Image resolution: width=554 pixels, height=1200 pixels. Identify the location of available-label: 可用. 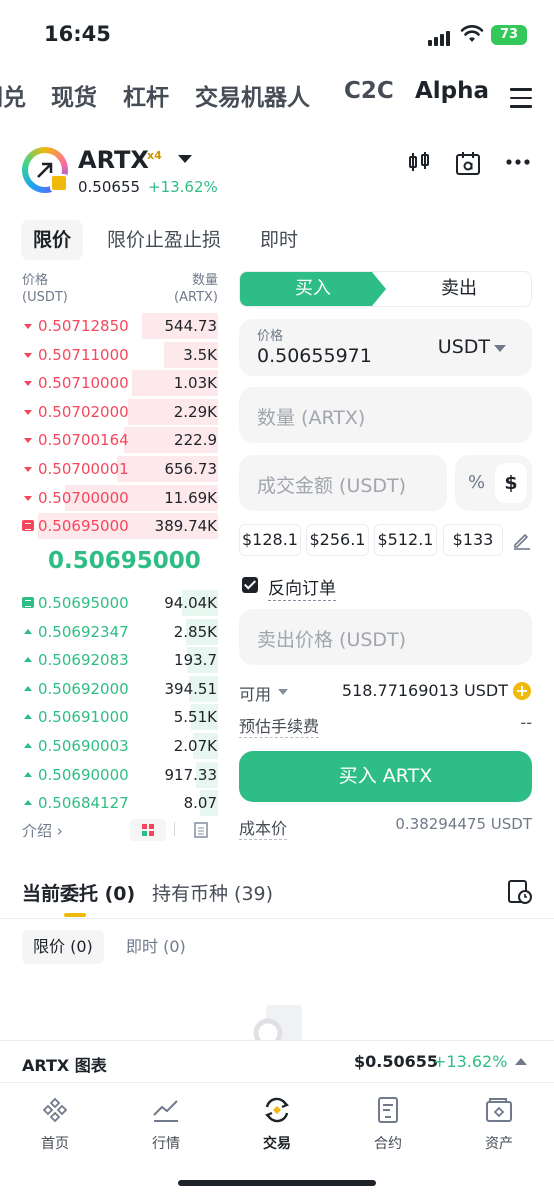
(255, 693).